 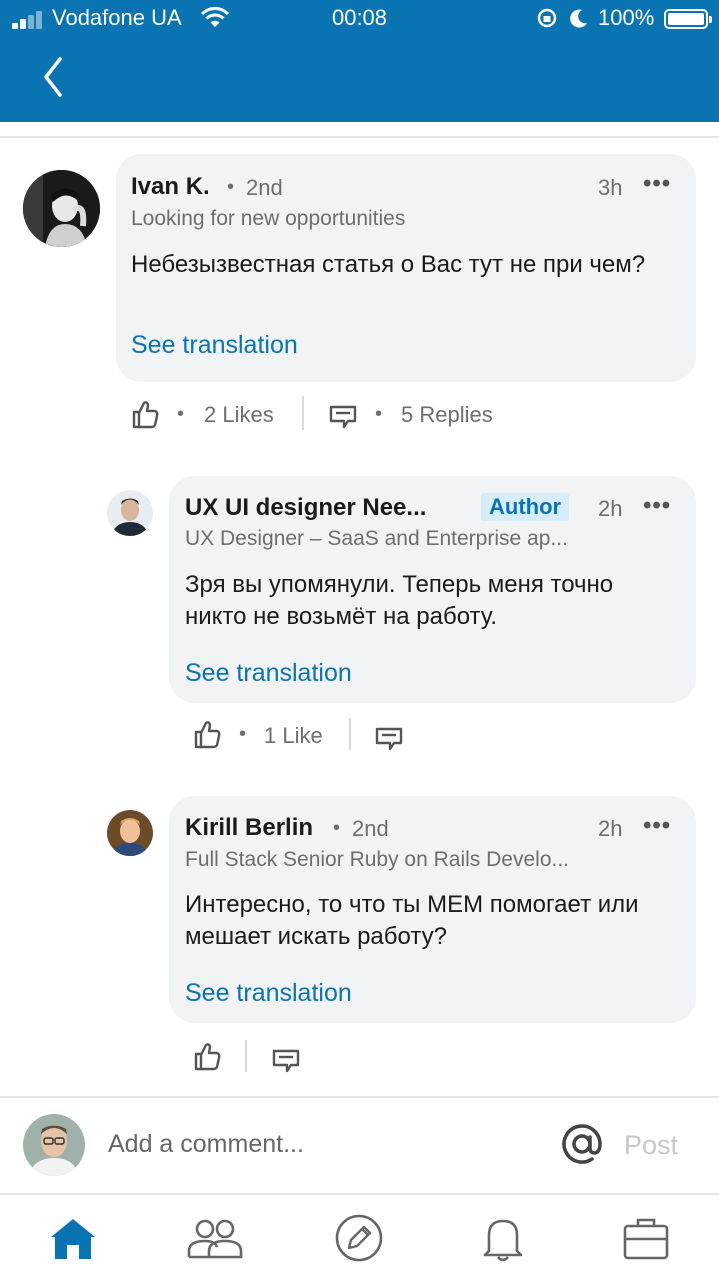 What do you see at coordinates (54, 1145) in the screenshot?
I see `user-avatar` at bounding box center [54, 1145].